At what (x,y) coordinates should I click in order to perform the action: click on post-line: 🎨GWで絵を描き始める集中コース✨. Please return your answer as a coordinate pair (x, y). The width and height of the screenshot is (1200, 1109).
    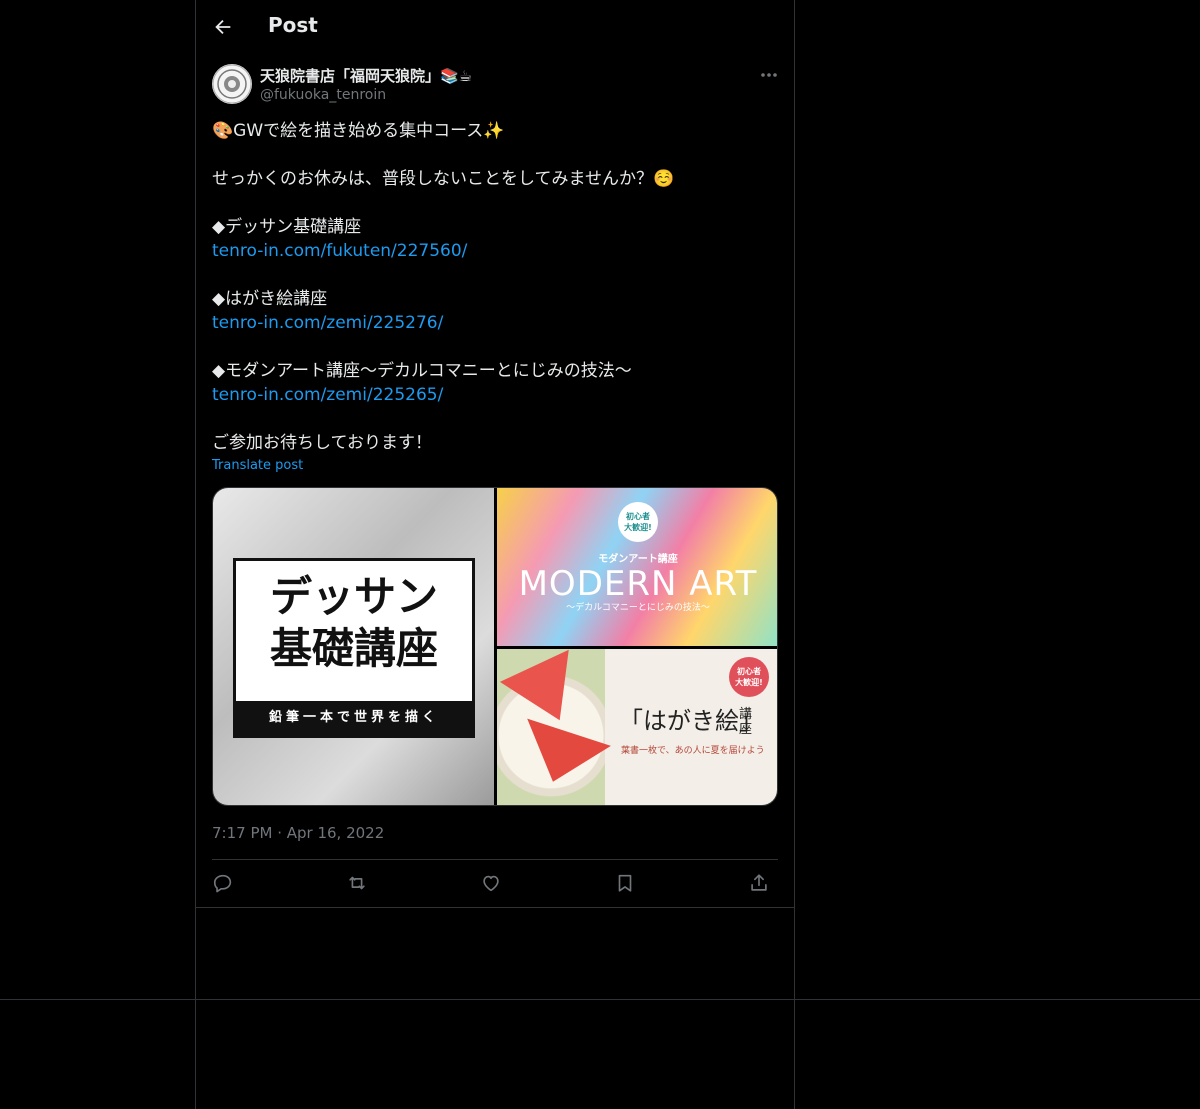
    Looking at the image, I should click on (358, 131).